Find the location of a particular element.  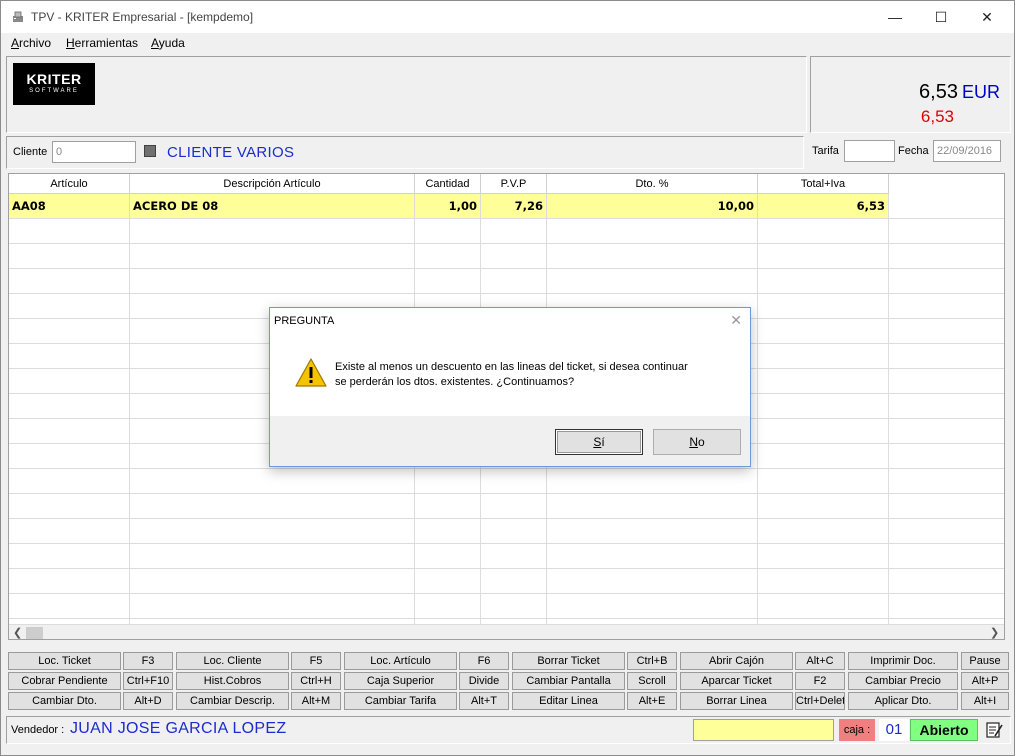

borrar-ticket-shortcut: Ctrl+B is located at coordinates (652, 661).